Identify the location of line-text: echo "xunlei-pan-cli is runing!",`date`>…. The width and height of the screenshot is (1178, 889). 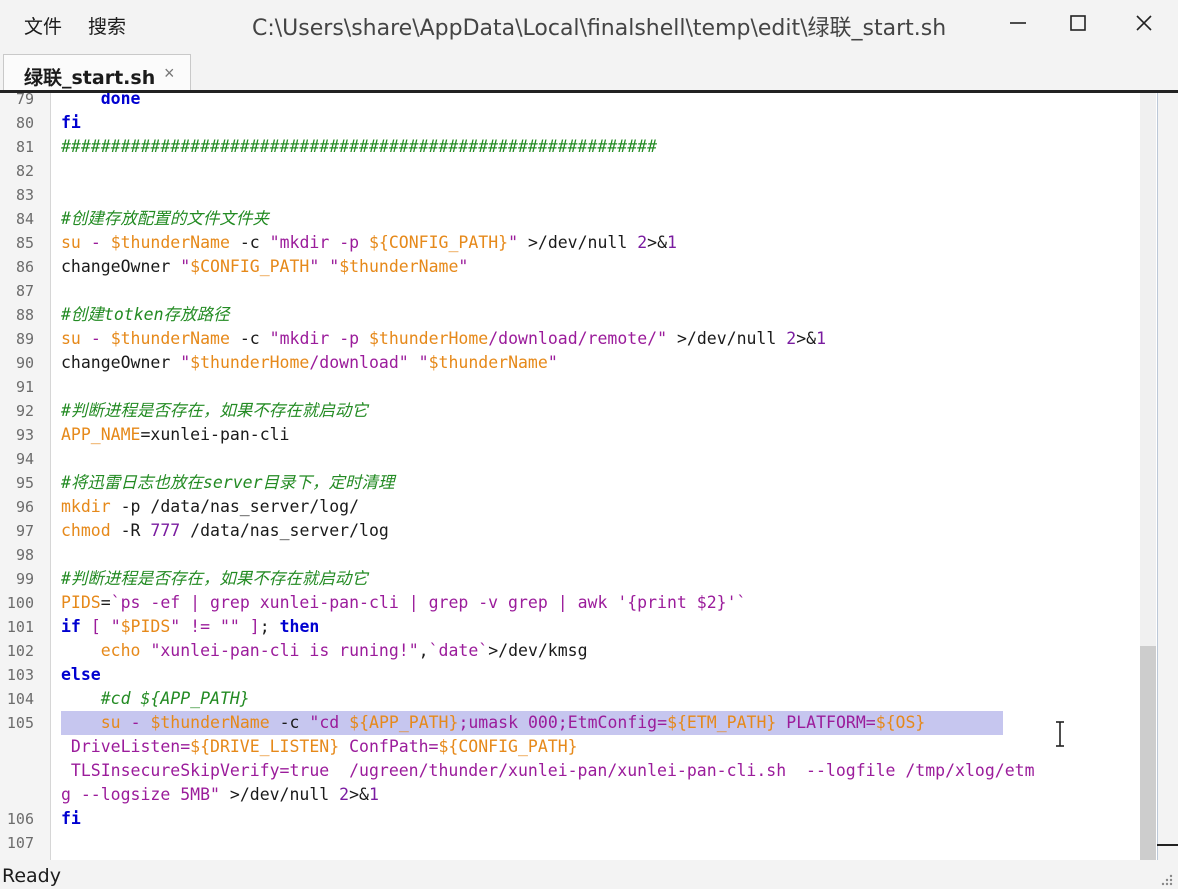
(344, 650).